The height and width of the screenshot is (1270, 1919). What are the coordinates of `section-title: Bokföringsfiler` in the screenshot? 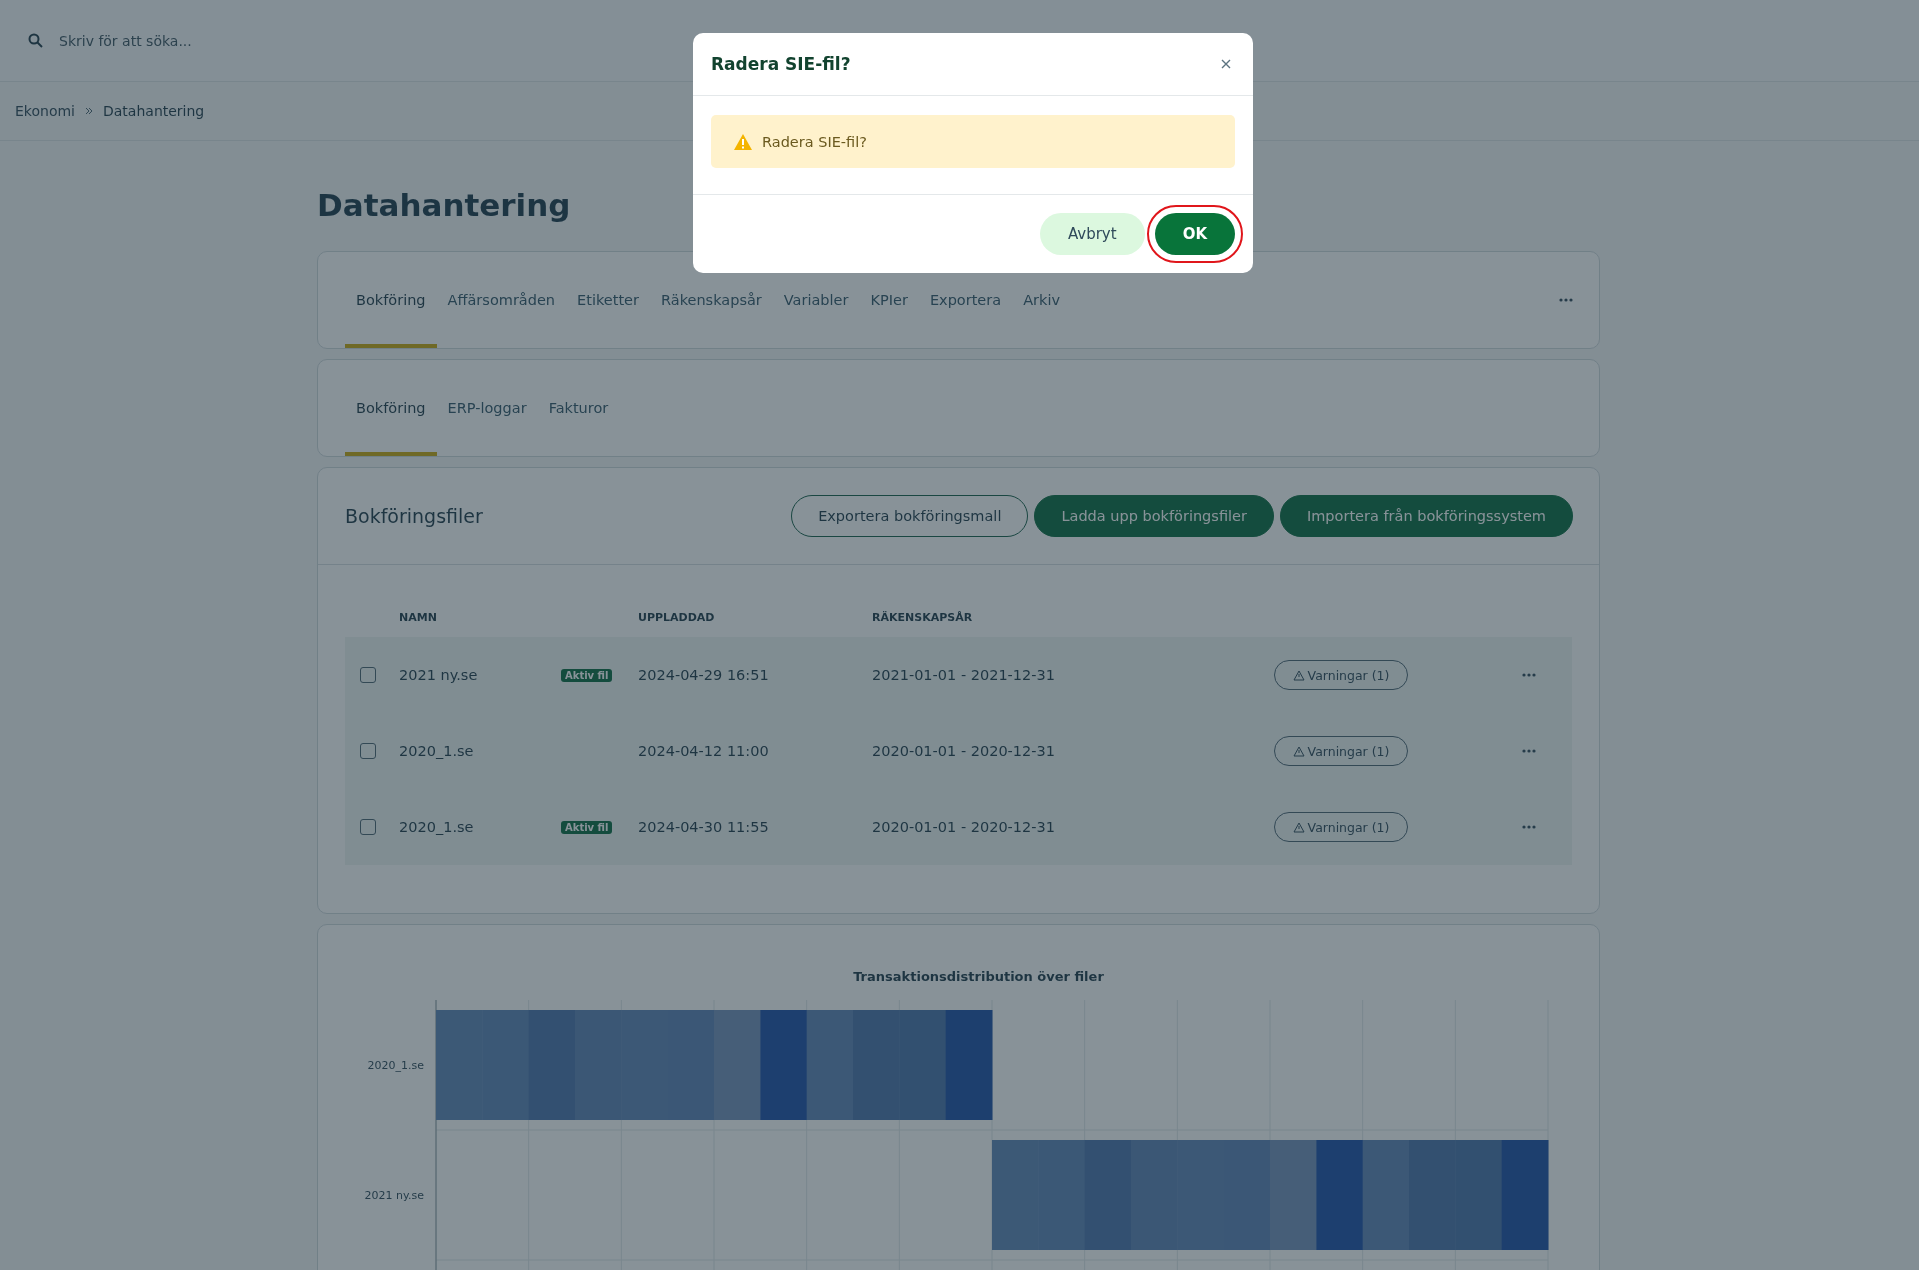 It's located at (414, 516).